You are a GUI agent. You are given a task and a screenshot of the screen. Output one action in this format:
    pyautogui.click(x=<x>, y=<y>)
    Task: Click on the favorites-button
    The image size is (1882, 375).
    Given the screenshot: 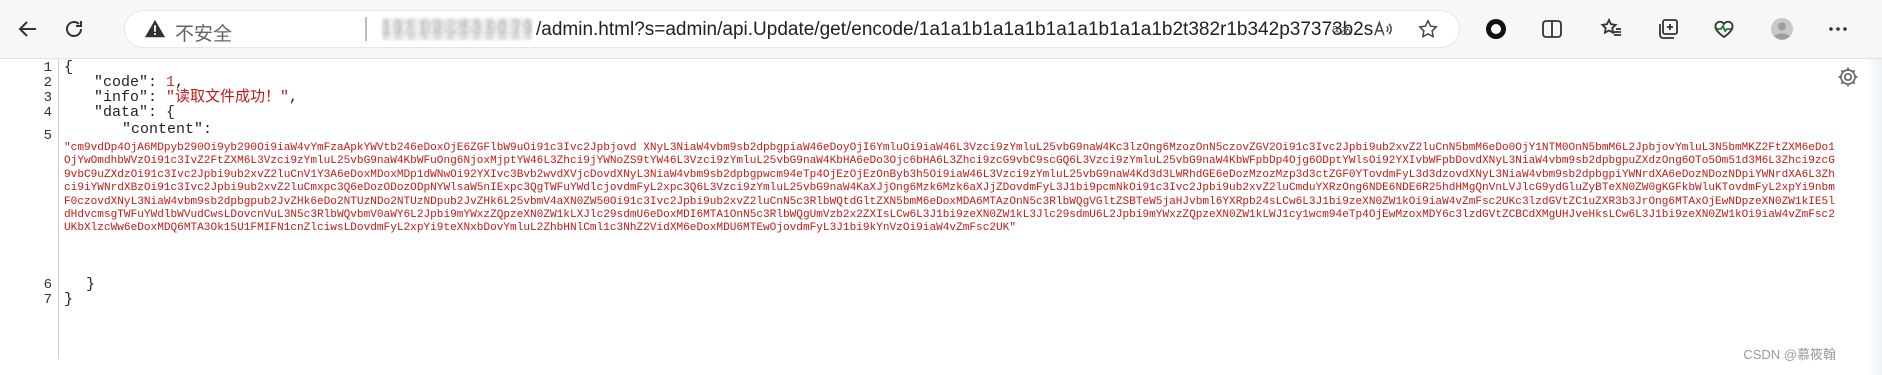 What is the action you would take?
    pyautogui.click(x=1612, y=29)
    